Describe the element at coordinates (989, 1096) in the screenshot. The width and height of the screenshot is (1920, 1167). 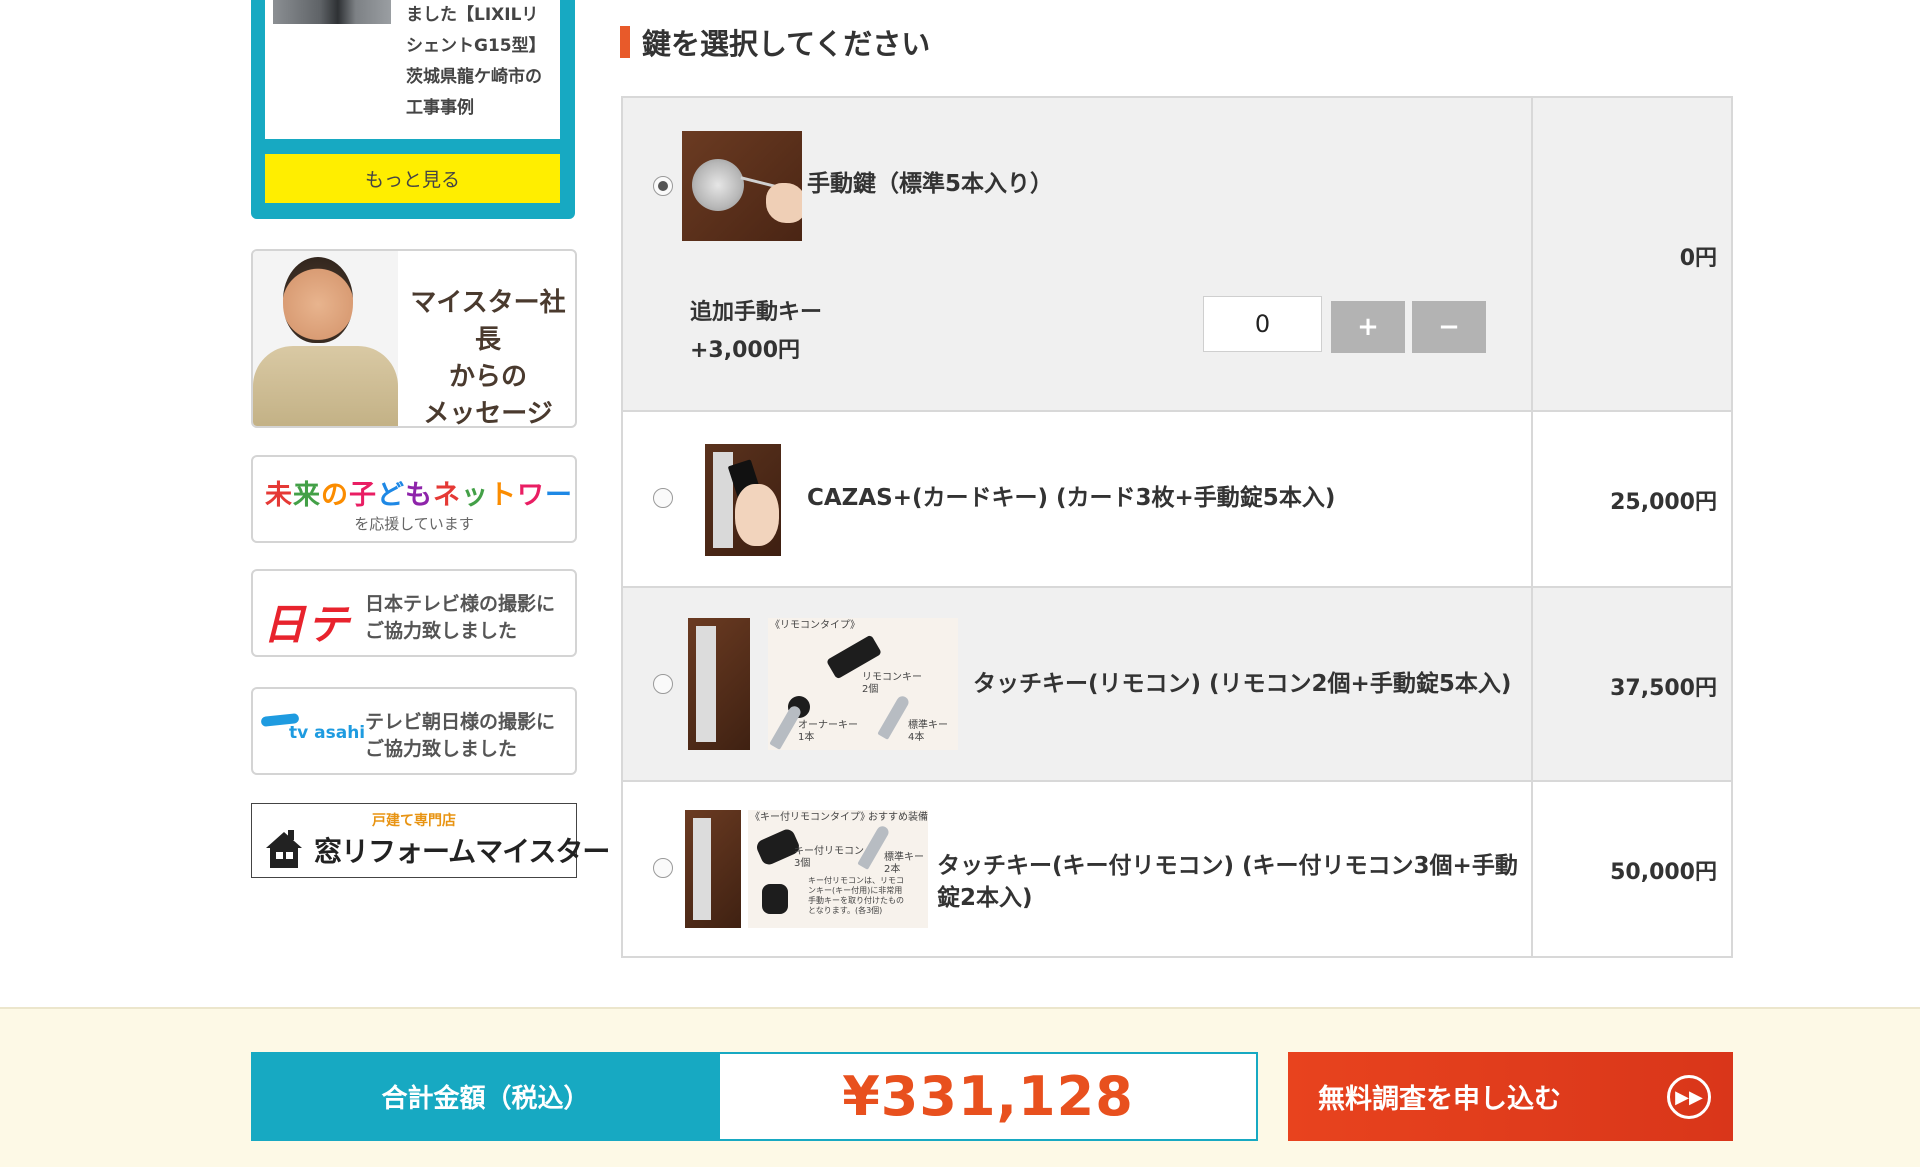
I see `total-amount: ¥331,128` at that location.